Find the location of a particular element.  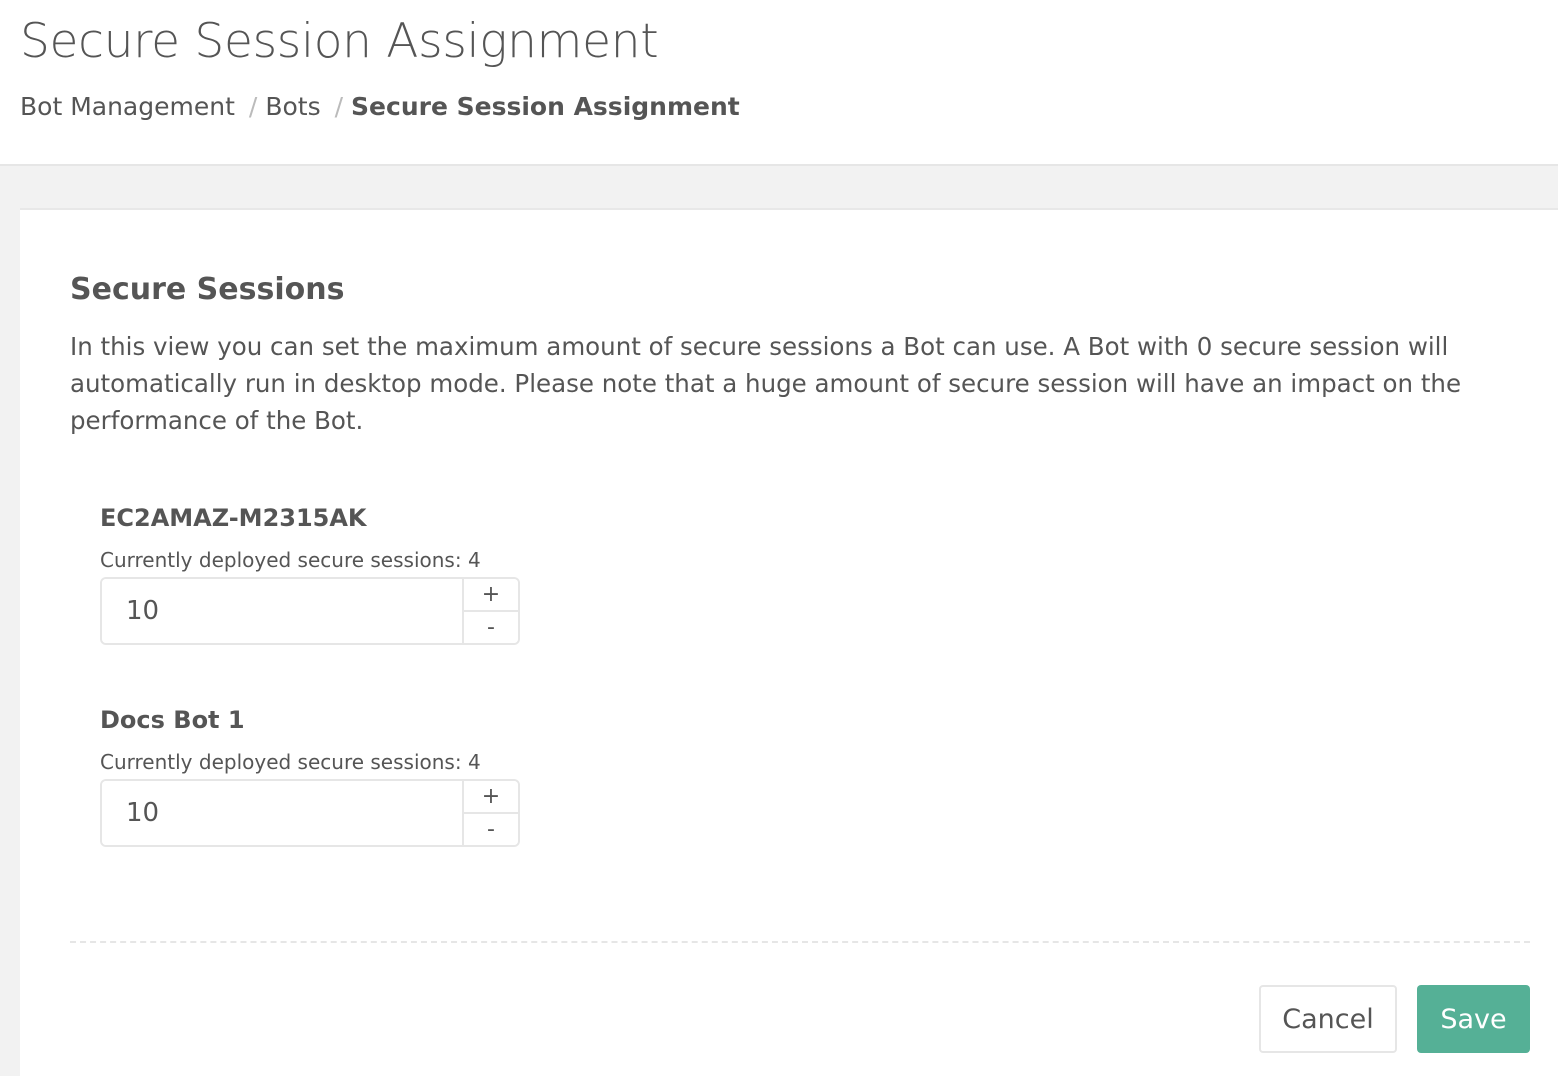

breadcrumb-bots: Bots is located at coordinates (292, 106).